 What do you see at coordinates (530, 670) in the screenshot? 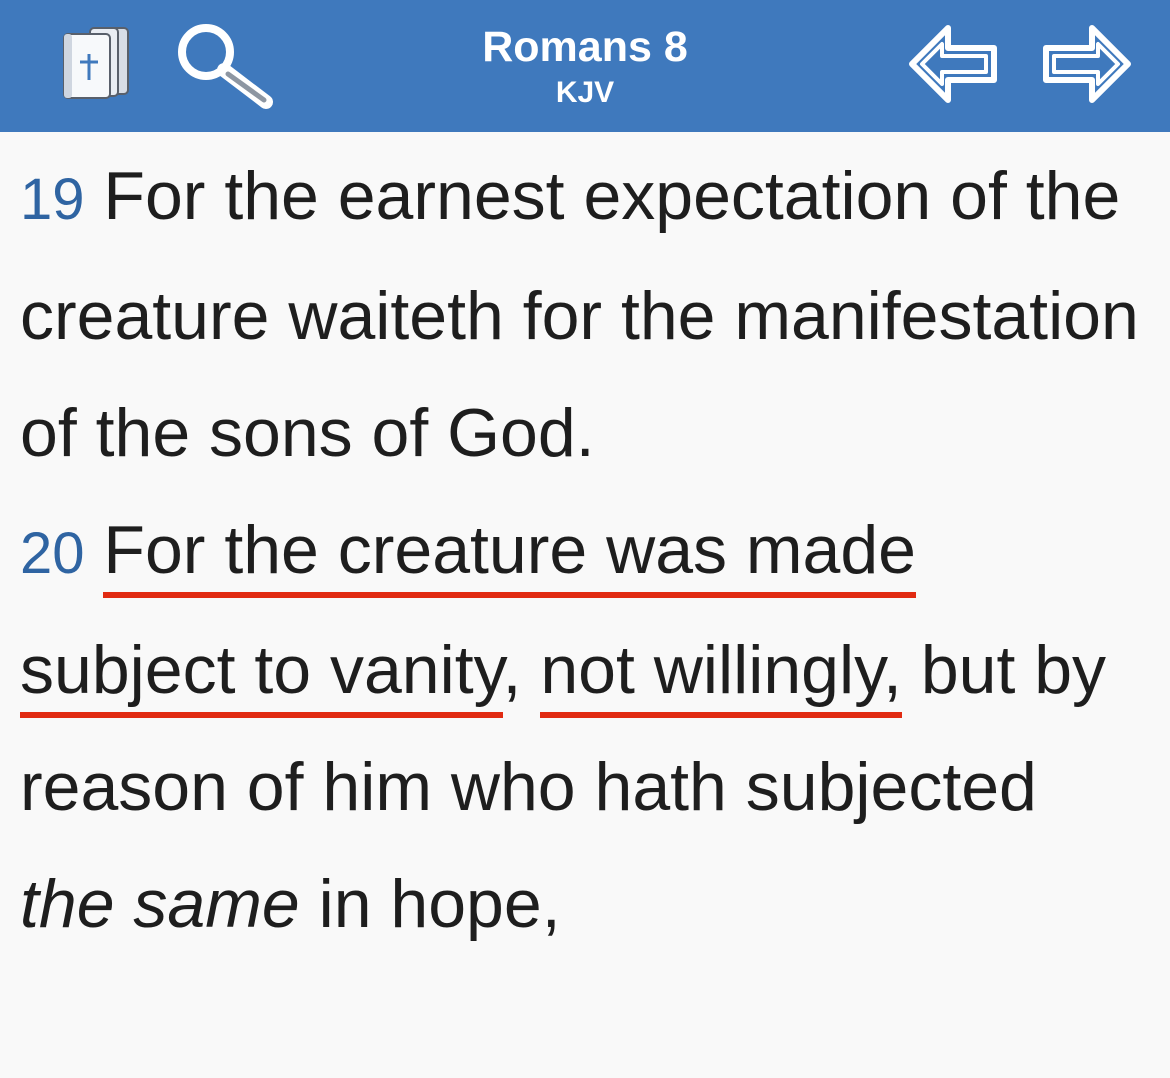
I see `verse-space` at bounding box center [530, 670].